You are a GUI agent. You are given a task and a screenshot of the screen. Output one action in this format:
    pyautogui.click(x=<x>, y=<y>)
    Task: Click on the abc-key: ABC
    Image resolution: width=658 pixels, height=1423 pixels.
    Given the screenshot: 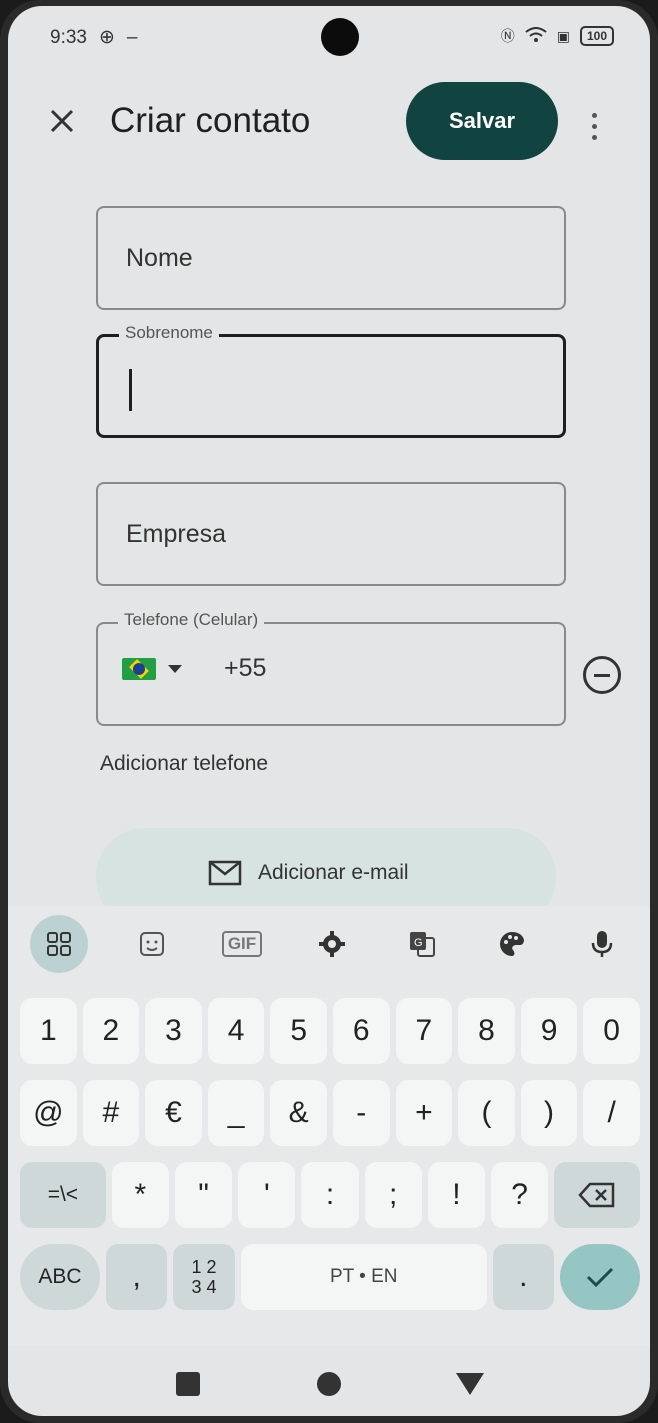 What is the action you would take?
    pyautogui.click(x=60, y=1277)
    